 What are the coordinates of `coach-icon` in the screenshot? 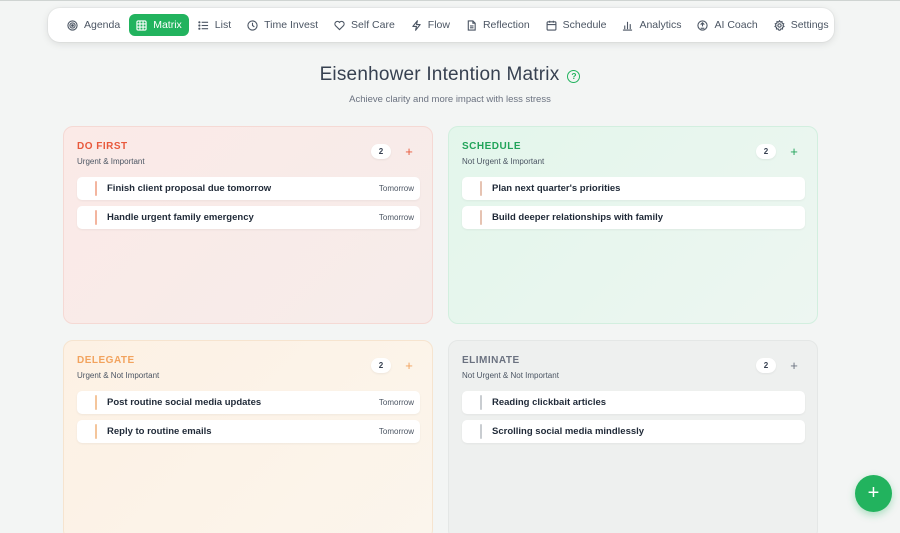 It's located at (703, 25).